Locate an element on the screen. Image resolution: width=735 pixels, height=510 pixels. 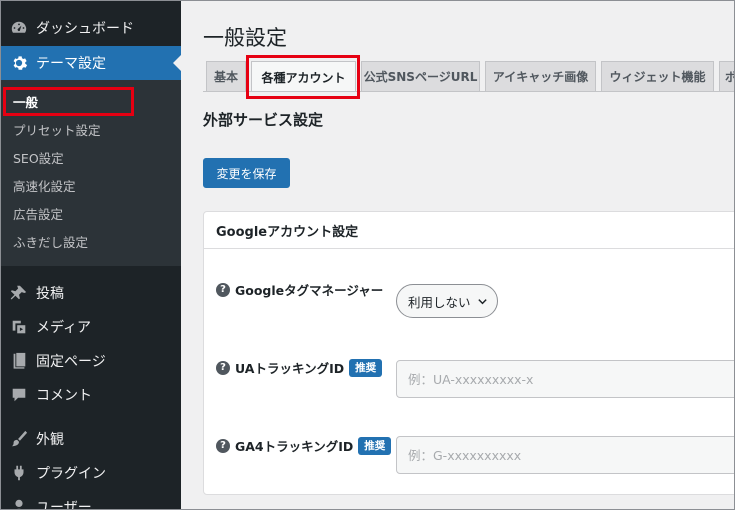
plug-icon is located at coordinates (18, 473).